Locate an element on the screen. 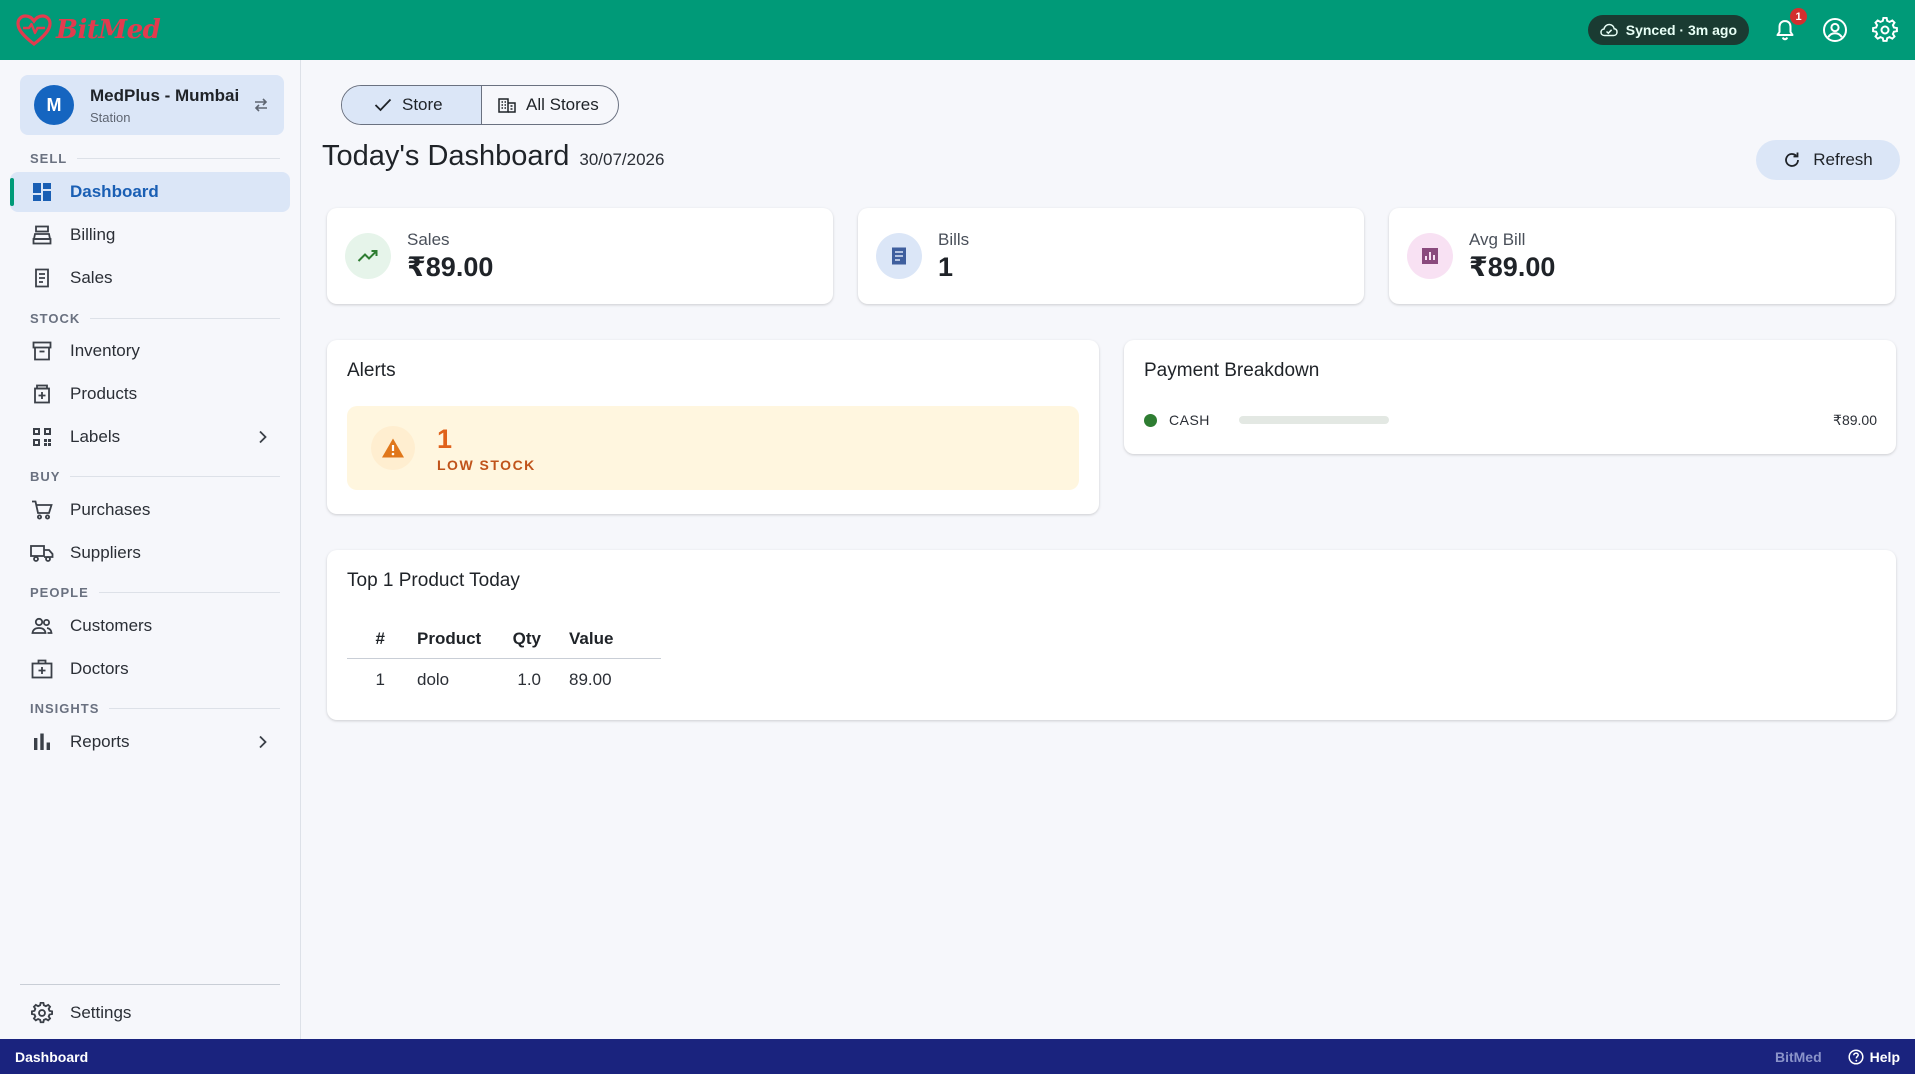 The height and width of the screenshot is (1074, 1915). sidebar-item-suppliers: Suppliers is located at coordinates (150, 553).